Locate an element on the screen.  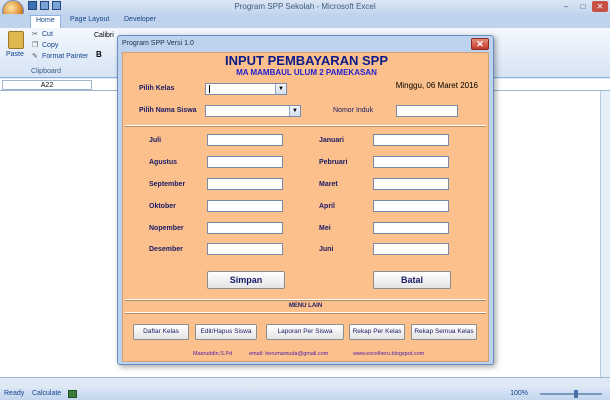
month-label-oktober: Oktober is located at coordinates (162, 206).